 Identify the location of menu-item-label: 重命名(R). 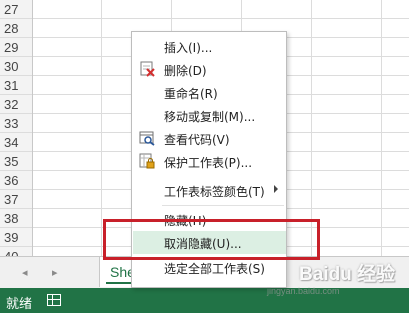
(191, 94).